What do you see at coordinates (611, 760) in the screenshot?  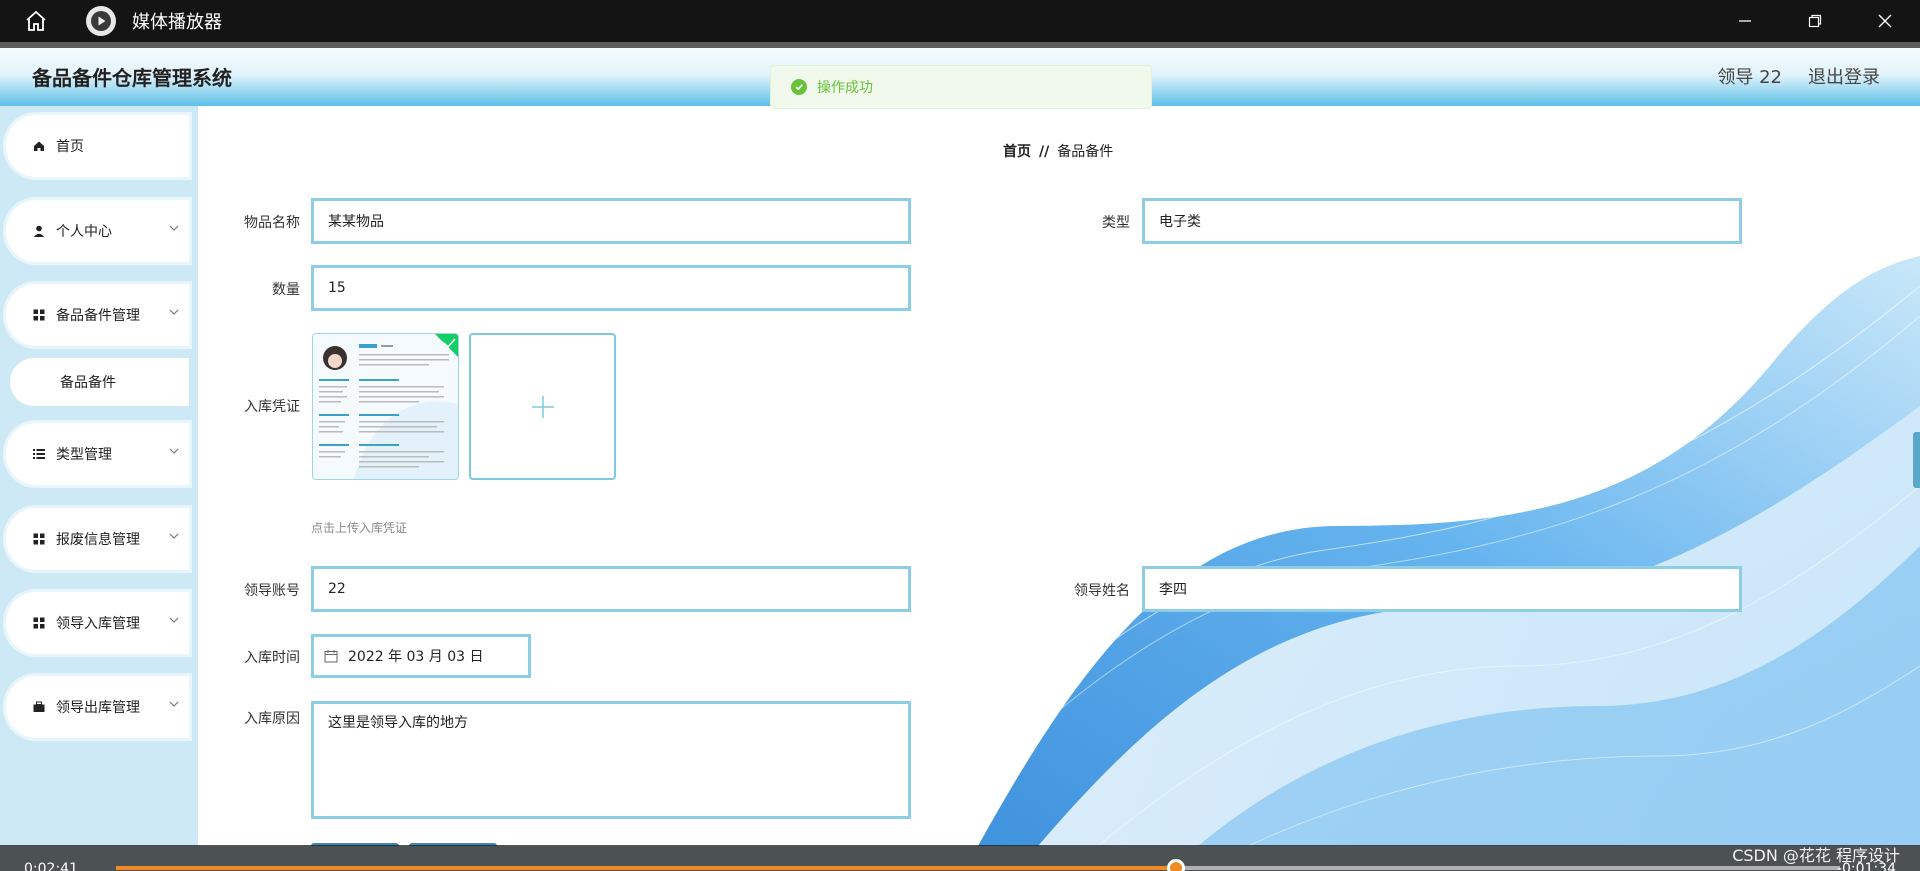 I see `stock-in-reason-textarea: 这里是领导入库的地方` at bounding box center [611, 760].